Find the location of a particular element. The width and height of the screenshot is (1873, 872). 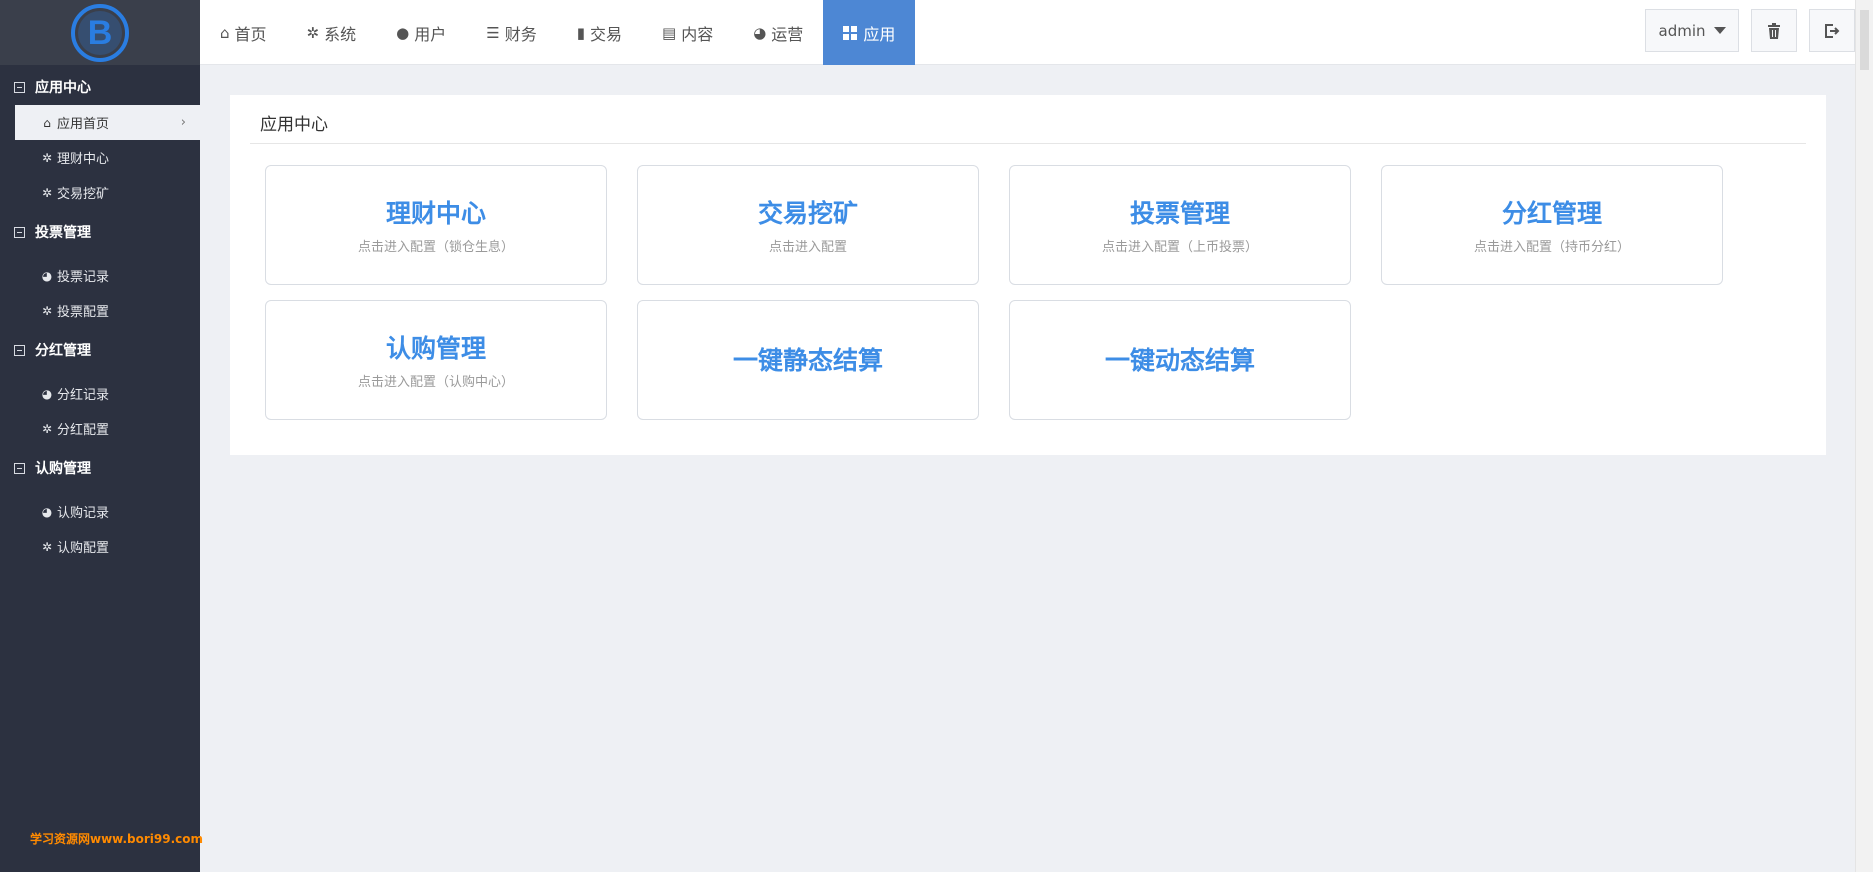

sidebar-item-dividend-records: ◕ 分红记录 is located at coordinates (100, 393).